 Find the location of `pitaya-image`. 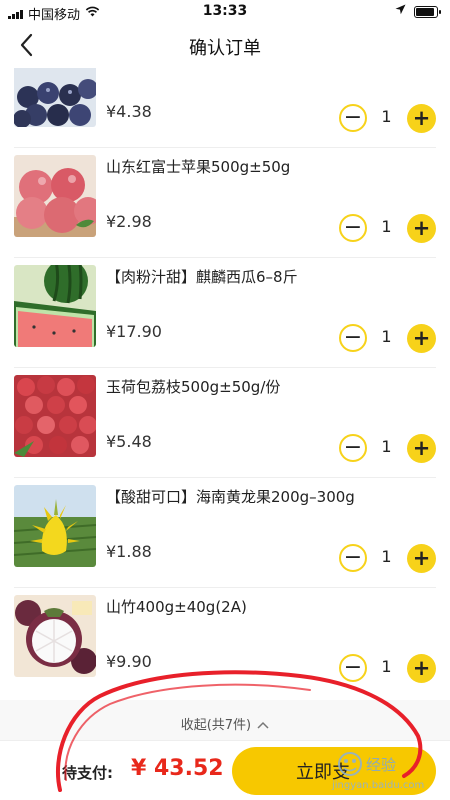

pitaya-image is located at coordinates (55, 526).